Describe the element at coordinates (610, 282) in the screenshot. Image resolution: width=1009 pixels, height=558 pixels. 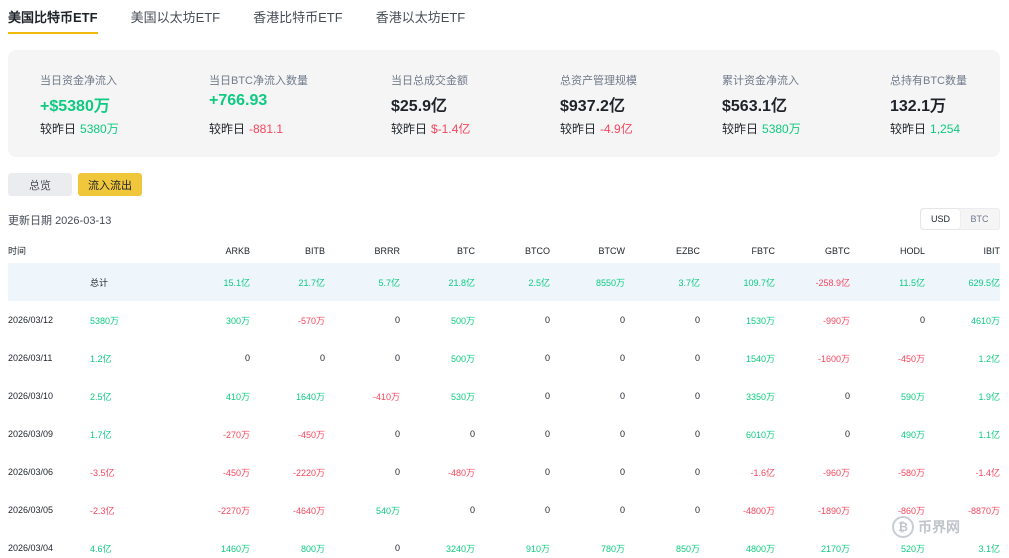
I see `total-cell: 8550万` at that location.